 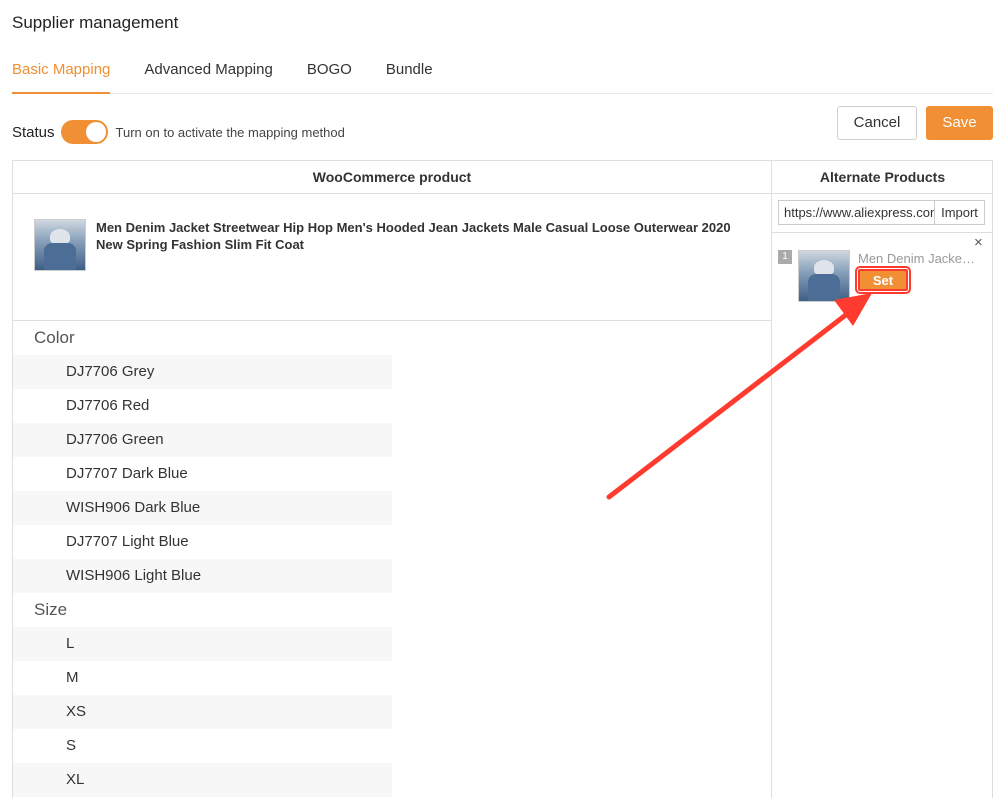 I want to click on tab-advanced-mapping: Advanced Mapping, so click(x=208, y=76).